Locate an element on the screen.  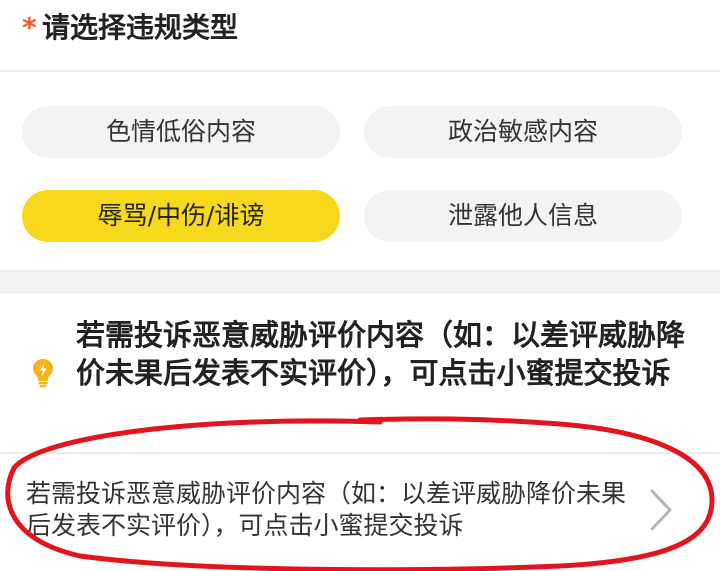
section-gap is located at coordinates (360, 282).